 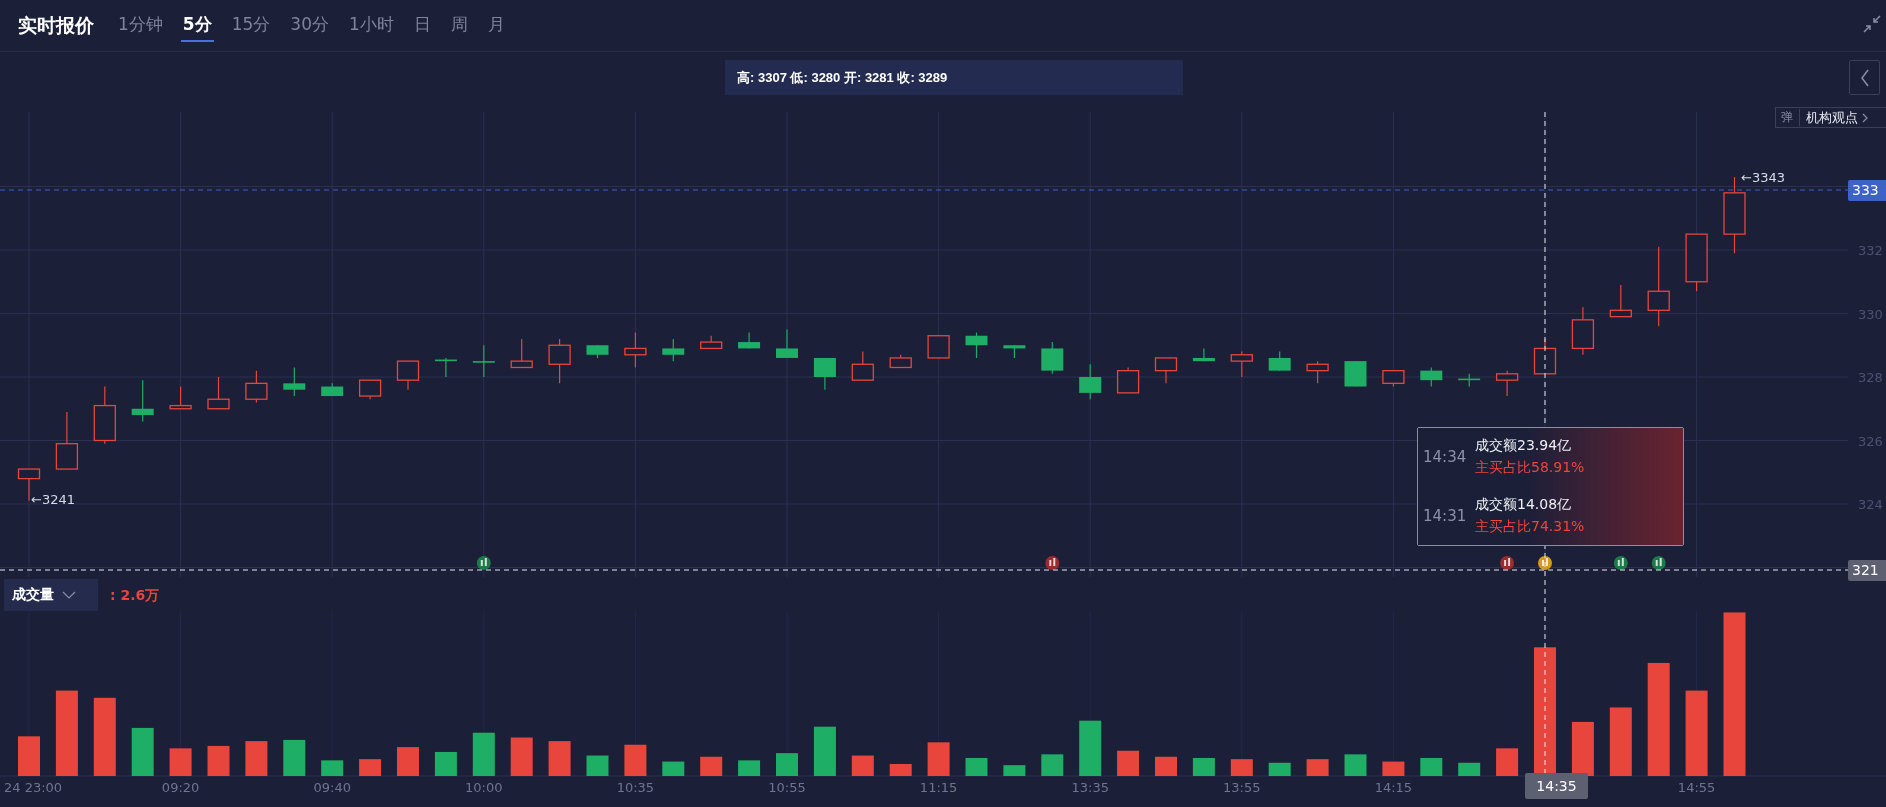 I want to click on time-axis-label: 14:15, so click(x=1393, y=787).